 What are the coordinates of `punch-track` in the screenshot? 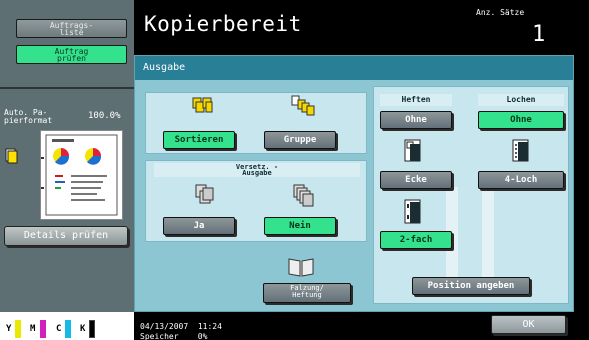 It's located at (488, 237).